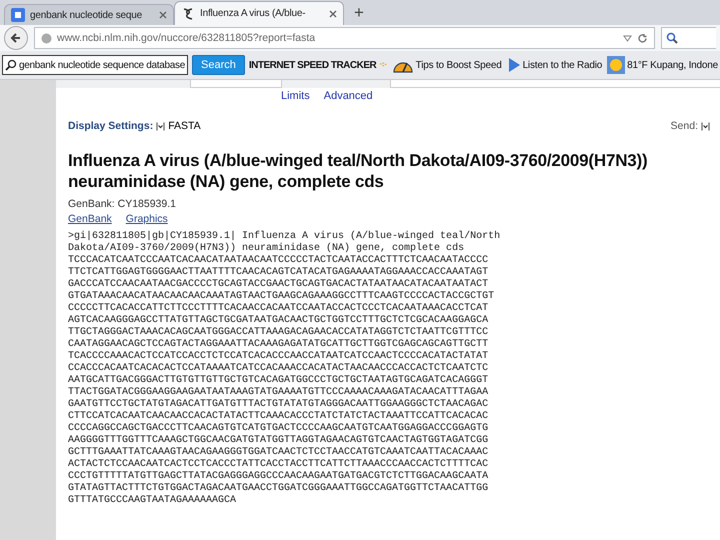 This screenshot has width=720, height=540. I want to click on new-tab-button: +, so click(359, 14).